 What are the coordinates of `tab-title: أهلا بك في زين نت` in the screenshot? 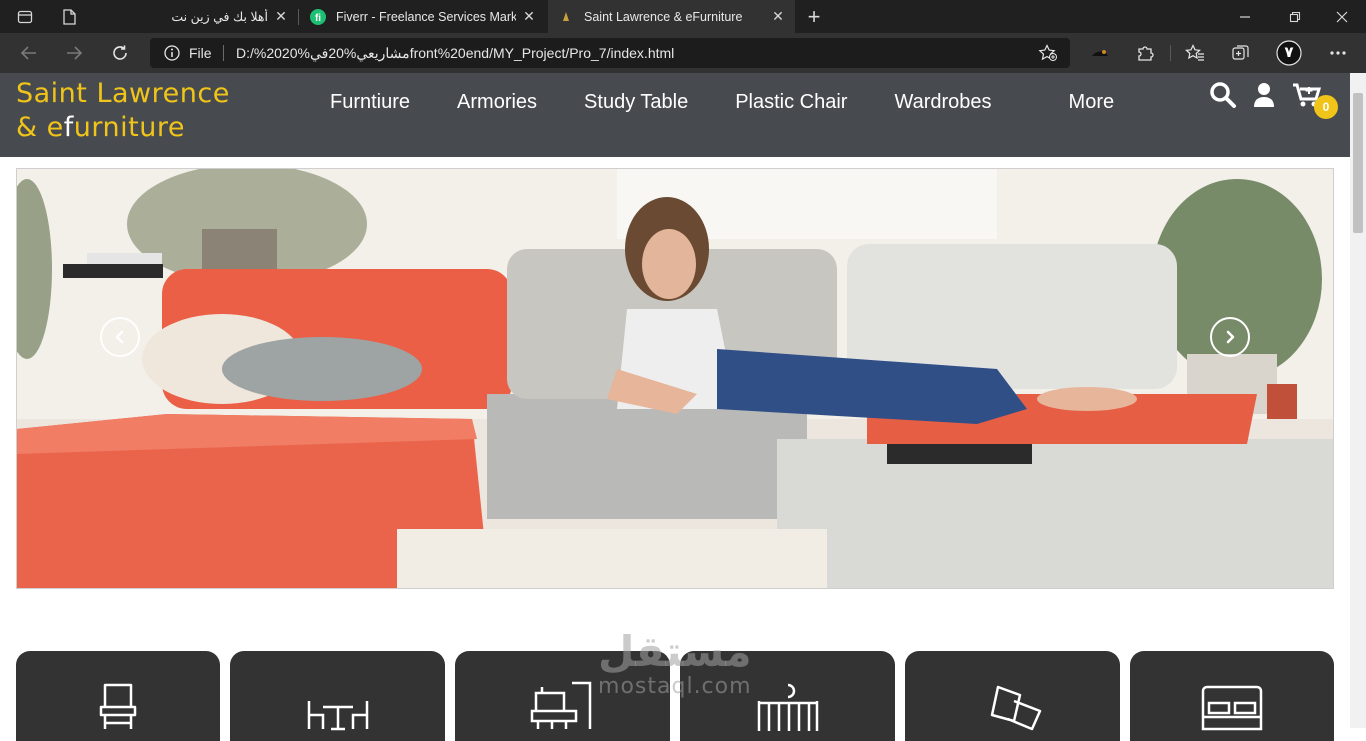 It's located at (219, 17).